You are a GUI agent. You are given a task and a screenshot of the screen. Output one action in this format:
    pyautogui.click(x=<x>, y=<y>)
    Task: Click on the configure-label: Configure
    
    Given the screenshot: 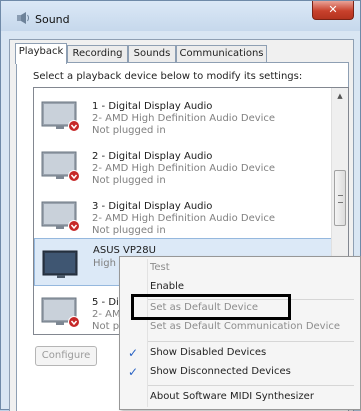 What is the action you would take?
    pyautogui.click(x=66, y=355)
    